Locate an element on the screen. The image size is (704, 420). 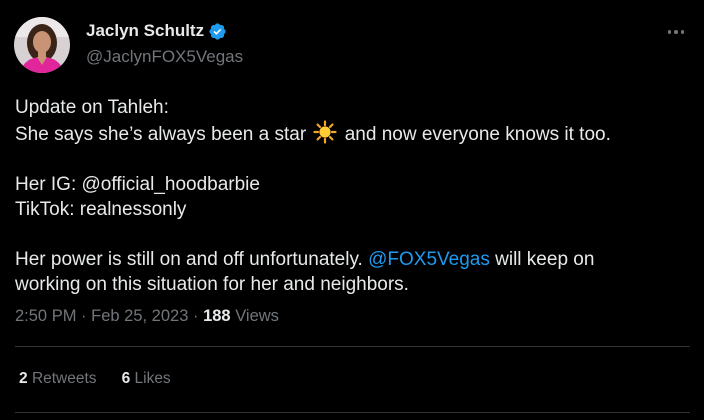
tweet-meta: 2:50 PM · Feb 25, 2023 · 188 Views is located at coordinates (147, 316).